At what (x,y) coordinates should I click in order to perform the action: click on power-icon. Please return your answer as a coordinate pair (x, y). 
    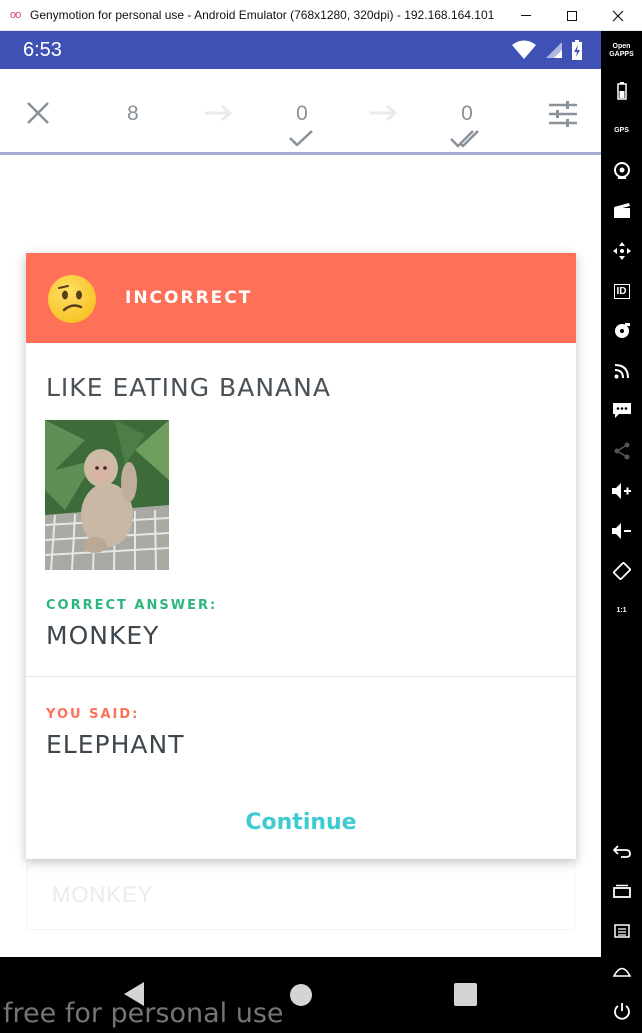
    Looking at the image, I should click on (621, 1011).